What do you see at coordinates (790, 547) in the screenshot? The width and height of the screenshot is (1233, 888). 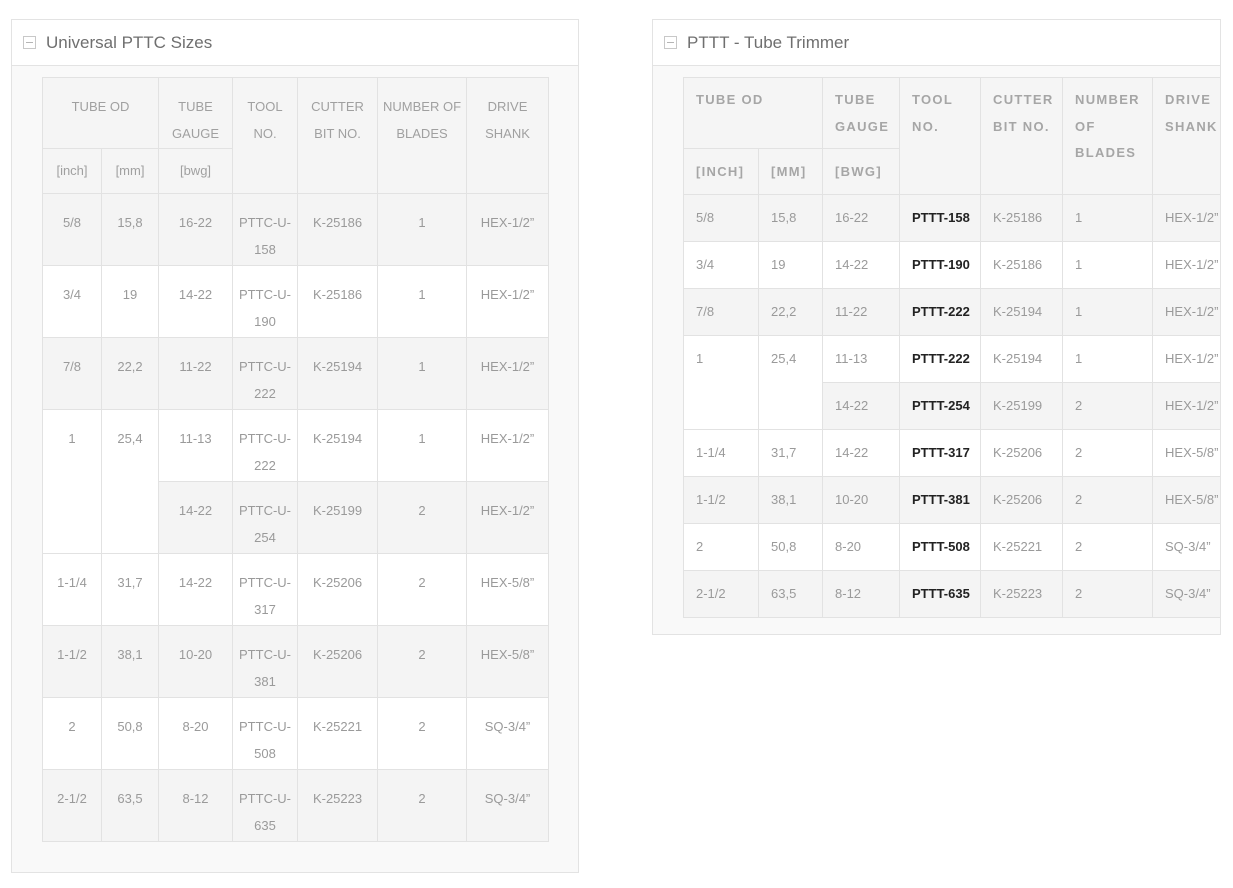 I see `cell-mm: 50,8` at bounding box center [790, 547].